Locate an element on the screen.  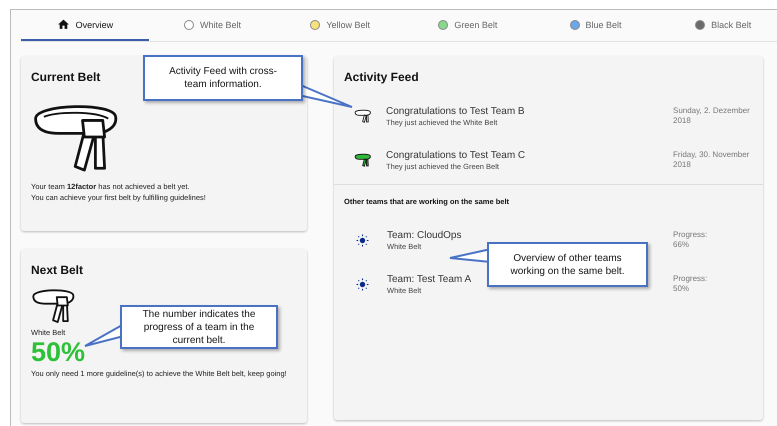
tab: Black Belt is located at coordinates (718, 25).